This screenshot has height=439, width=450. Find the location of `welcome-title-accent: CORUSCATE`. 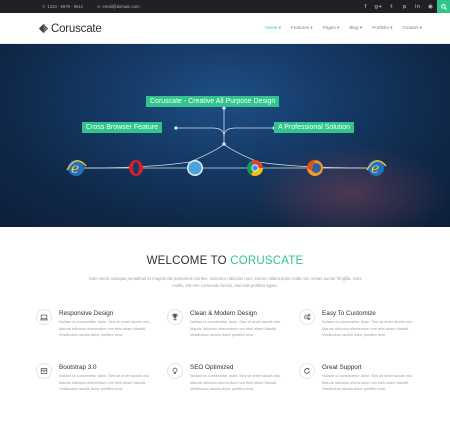

welcome-title-accent: CORUSCATE is located at coordinates (267, 261).